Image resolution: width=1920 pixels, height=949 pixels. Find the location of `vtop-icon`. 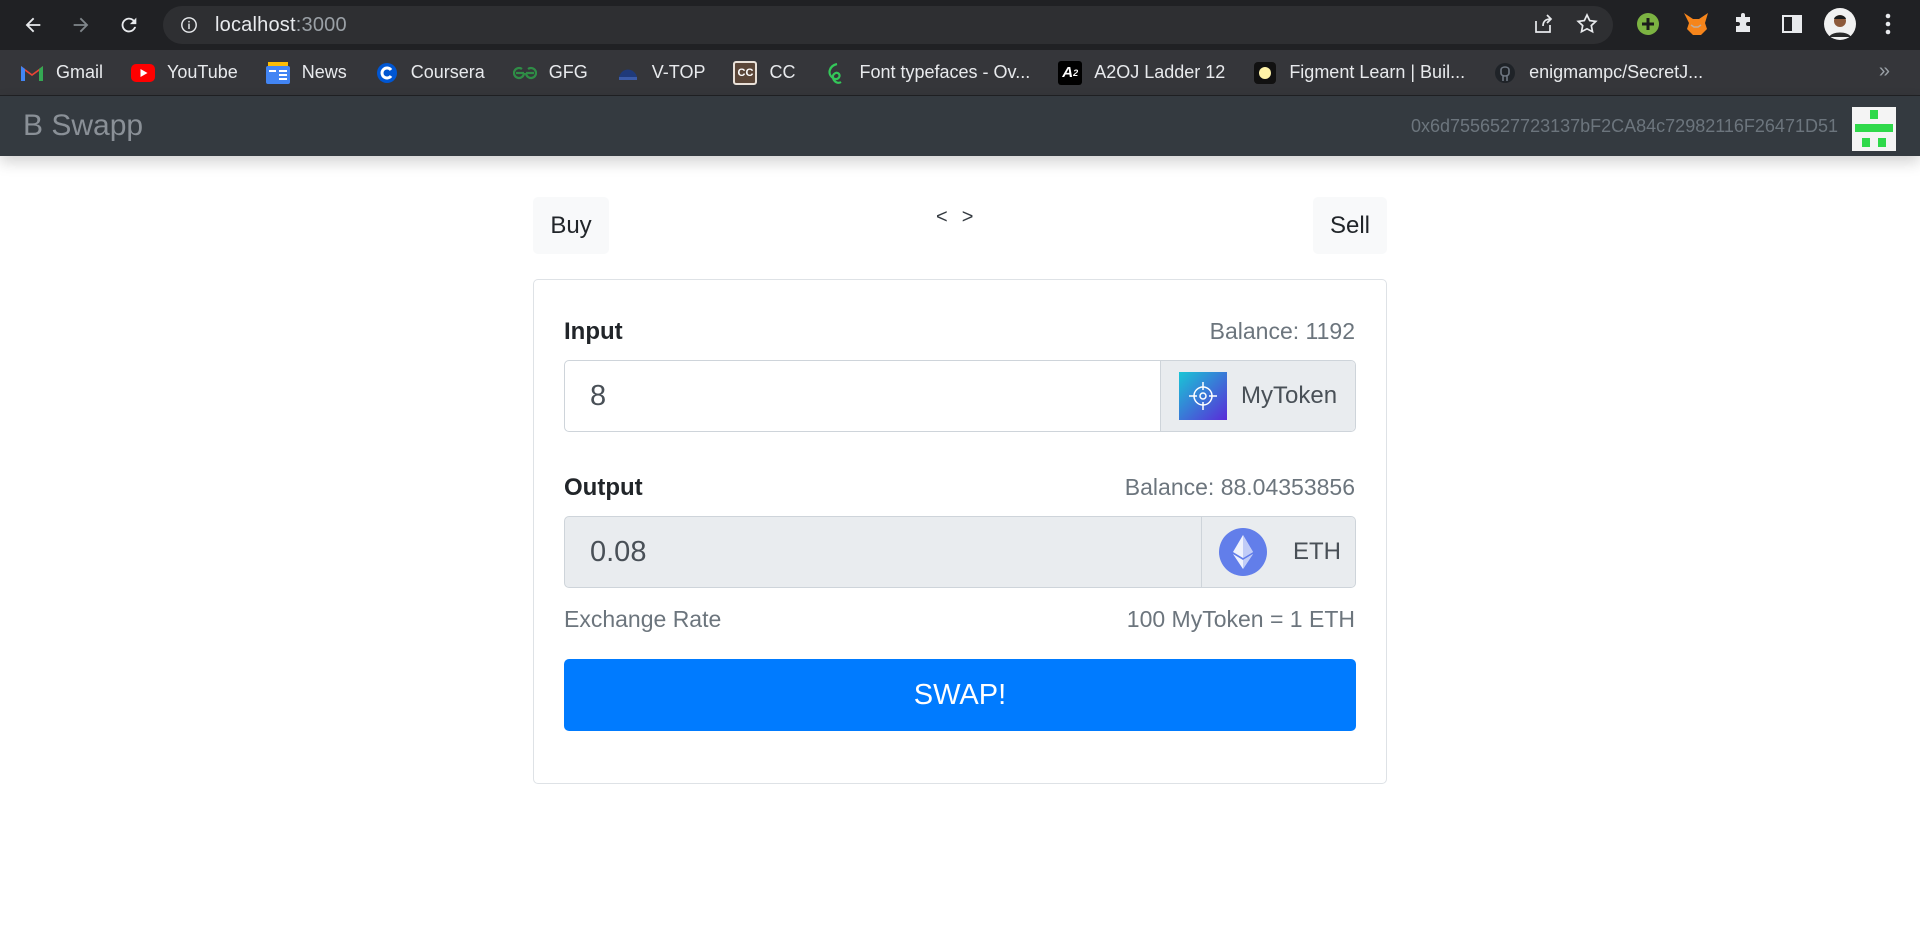

vtop-icon is located at coordinates (628, 73).